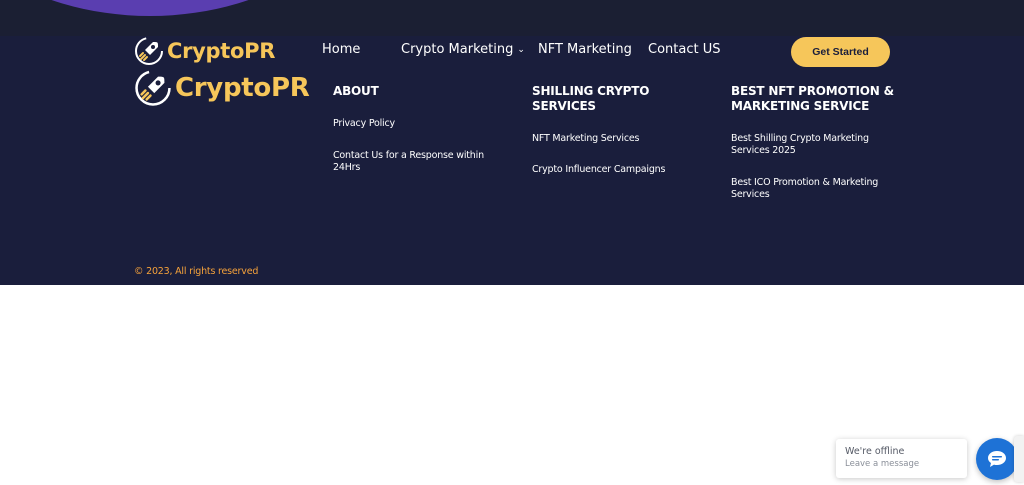  I want to click on recaptcha-badge, so click(1019, 459).